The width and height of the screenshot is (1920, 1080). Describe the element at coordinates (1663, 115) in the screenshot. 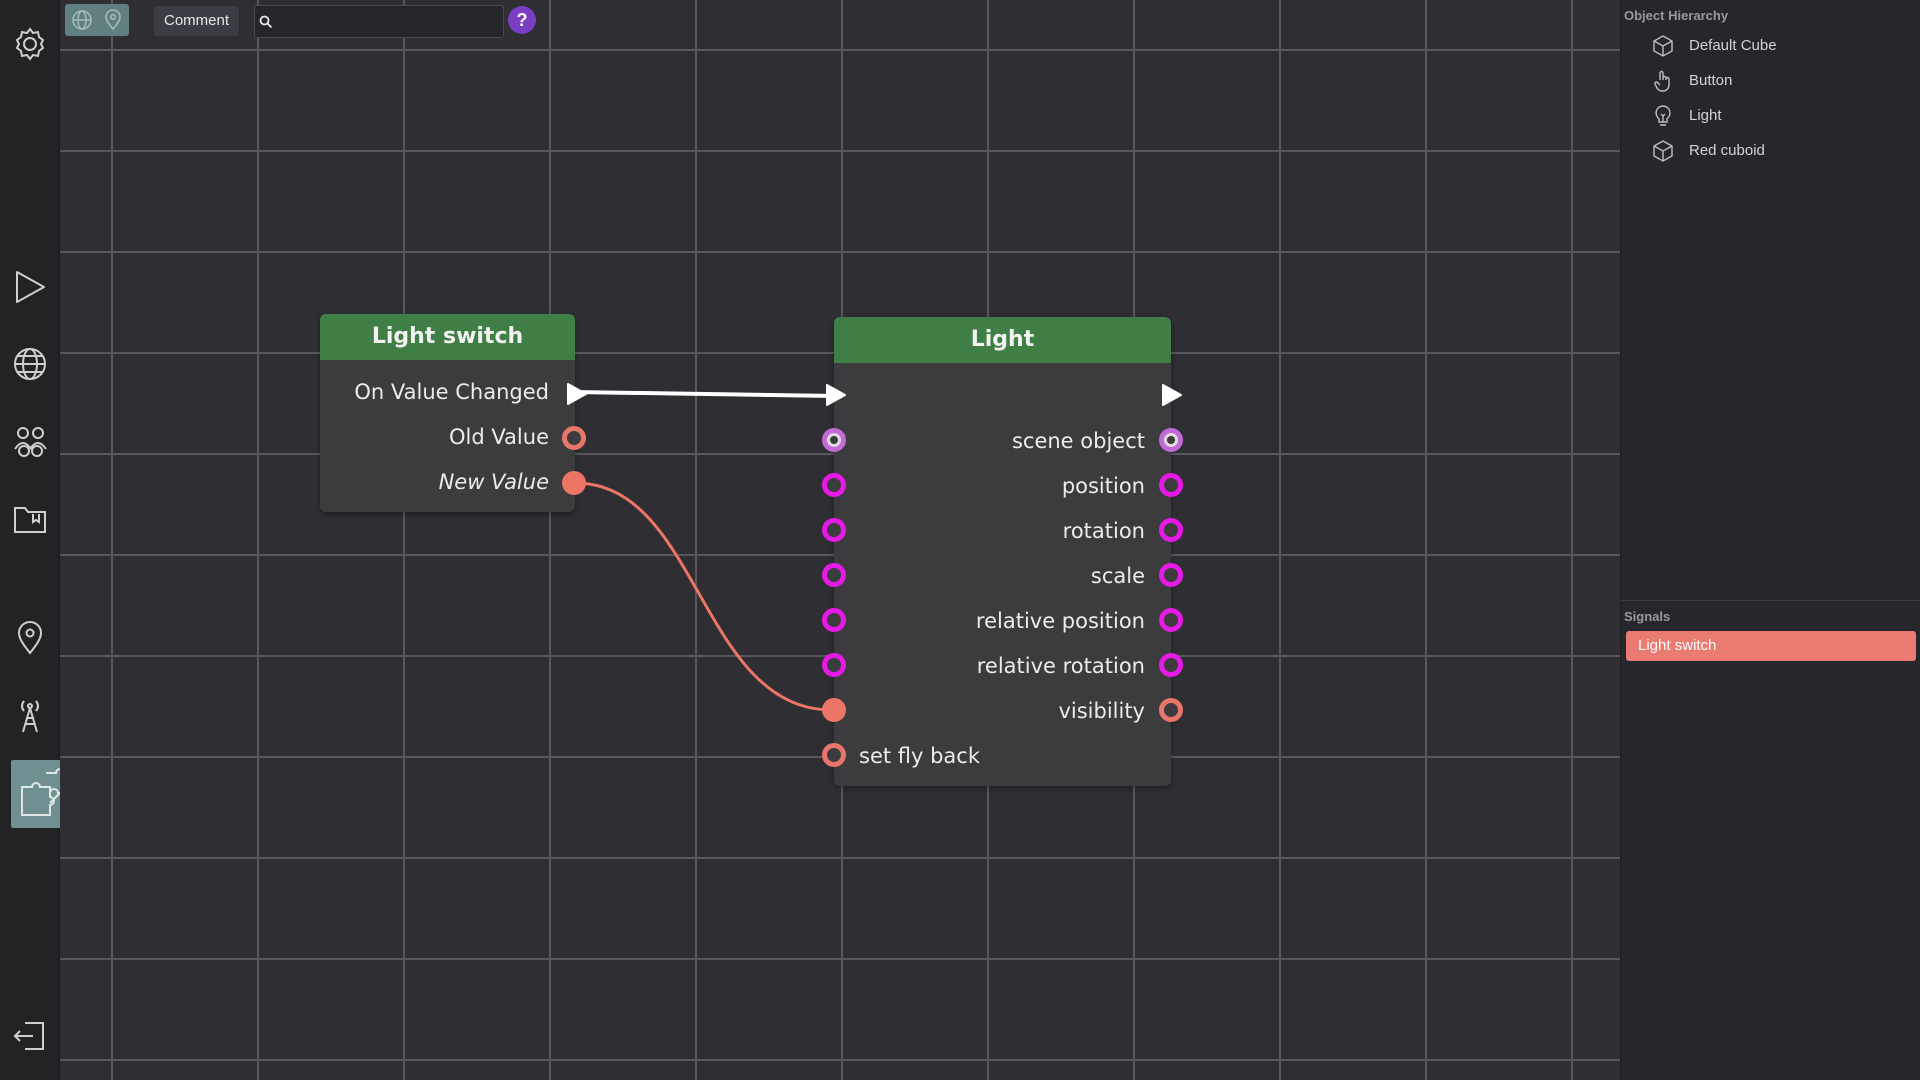

I see `lightbulb-icon` at that location.